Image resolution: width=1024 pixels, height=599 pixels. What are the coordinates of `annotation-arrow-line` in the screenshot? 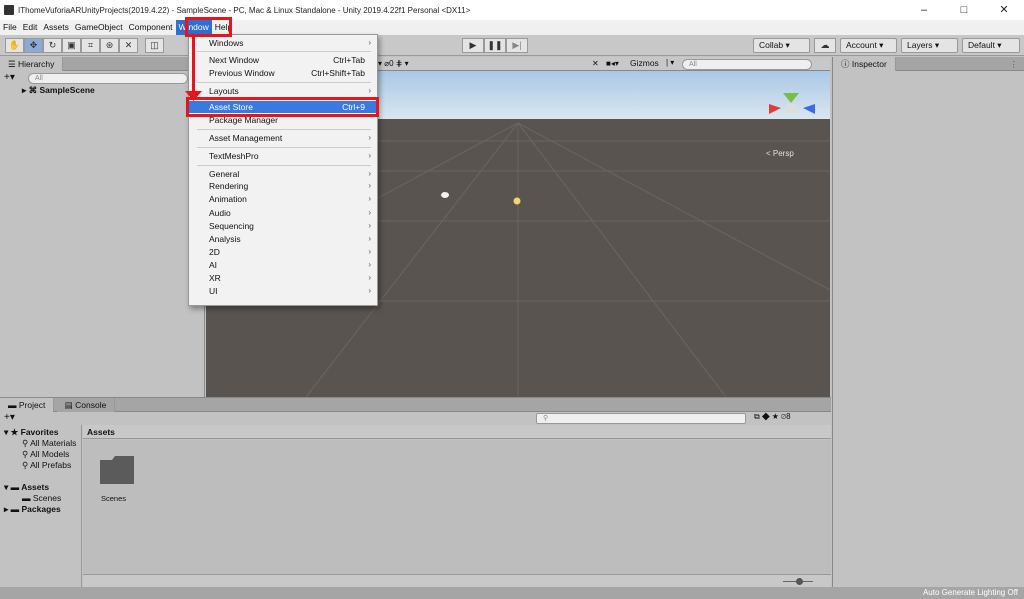 It's located at (193, 66).